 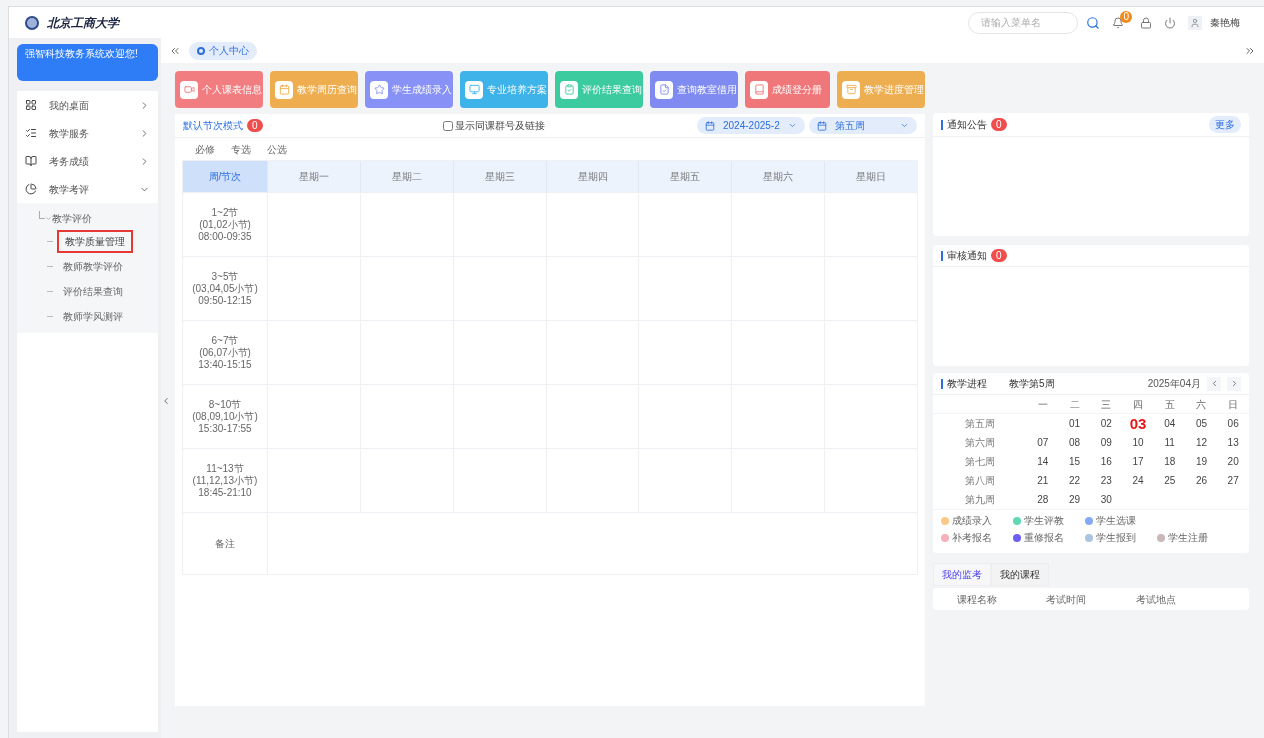 What do you see at coordinates (223, 50) in the screenshot?
I see `page-tab: 个人中心` at bounding box center [223, 50].